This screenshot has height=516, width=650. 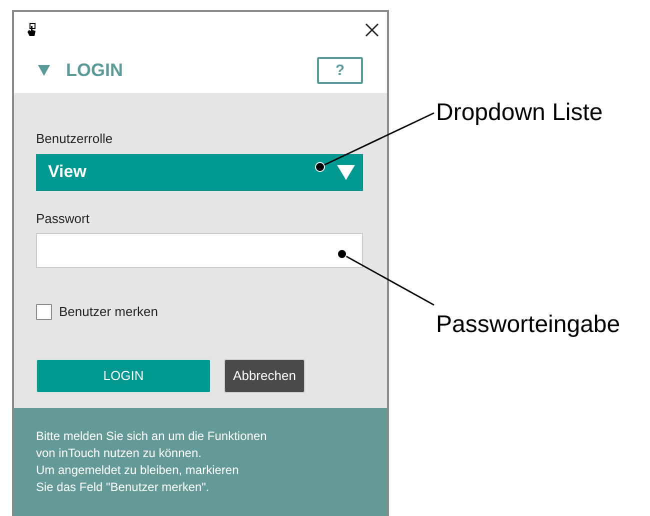 What do you see at coordinates (528, 325) in the screenshot?
I see `annotation-label: Passworteingabe` at bounding box center [528, 325].